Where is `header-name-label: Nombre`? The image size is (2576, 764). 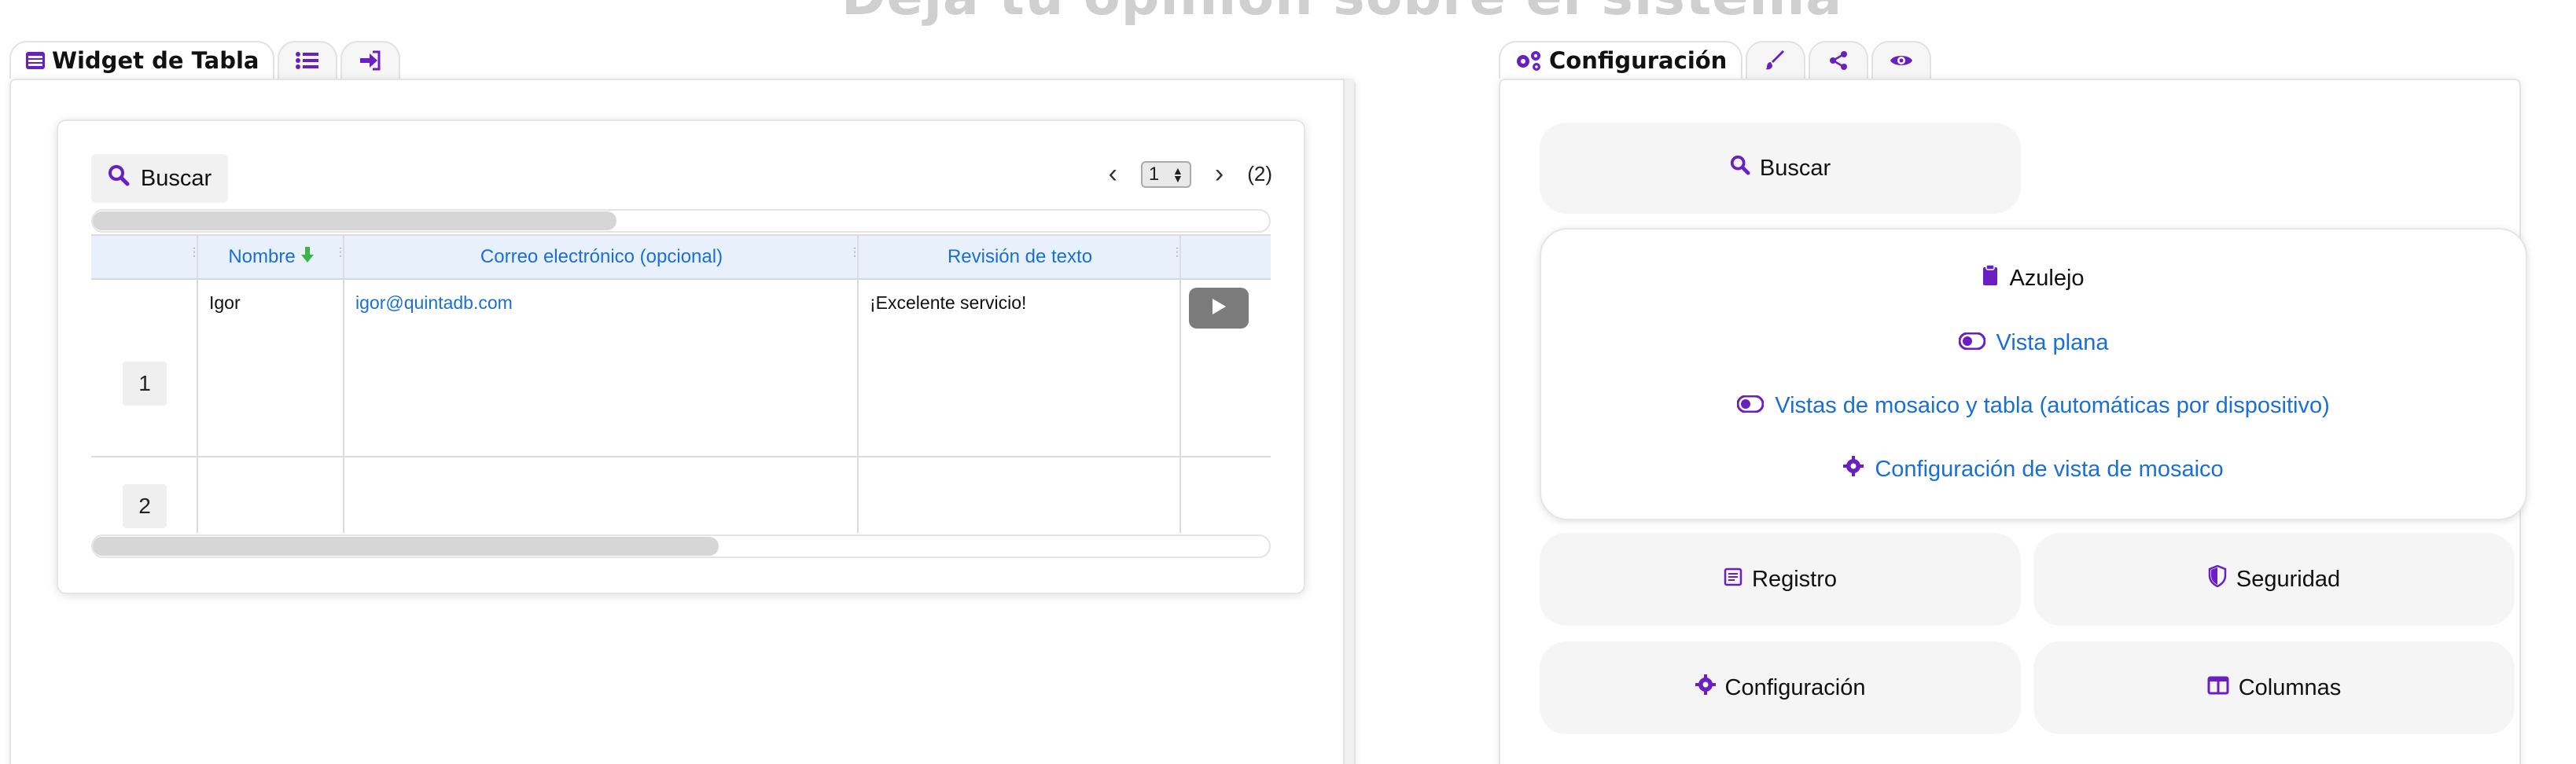 header-name-label: Nombre is located at coordinates (262, 256).